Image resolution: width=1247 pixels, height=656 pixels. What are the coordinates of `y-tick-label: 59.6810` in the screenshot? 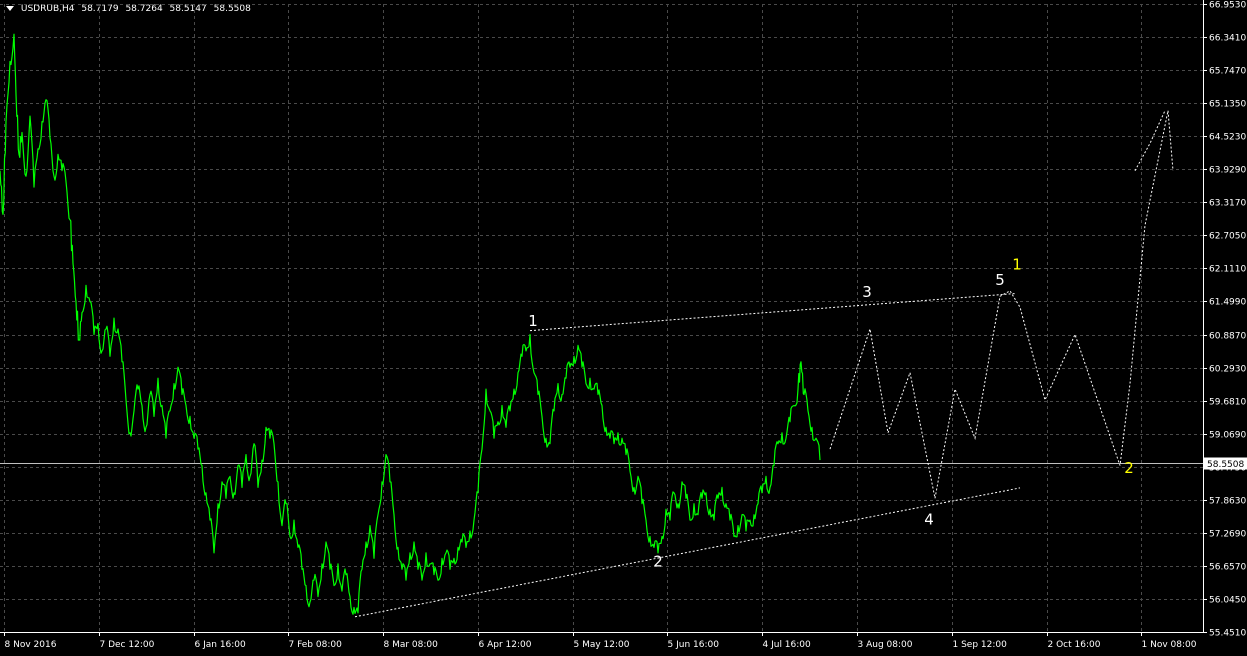 It's located at (1227, 403).